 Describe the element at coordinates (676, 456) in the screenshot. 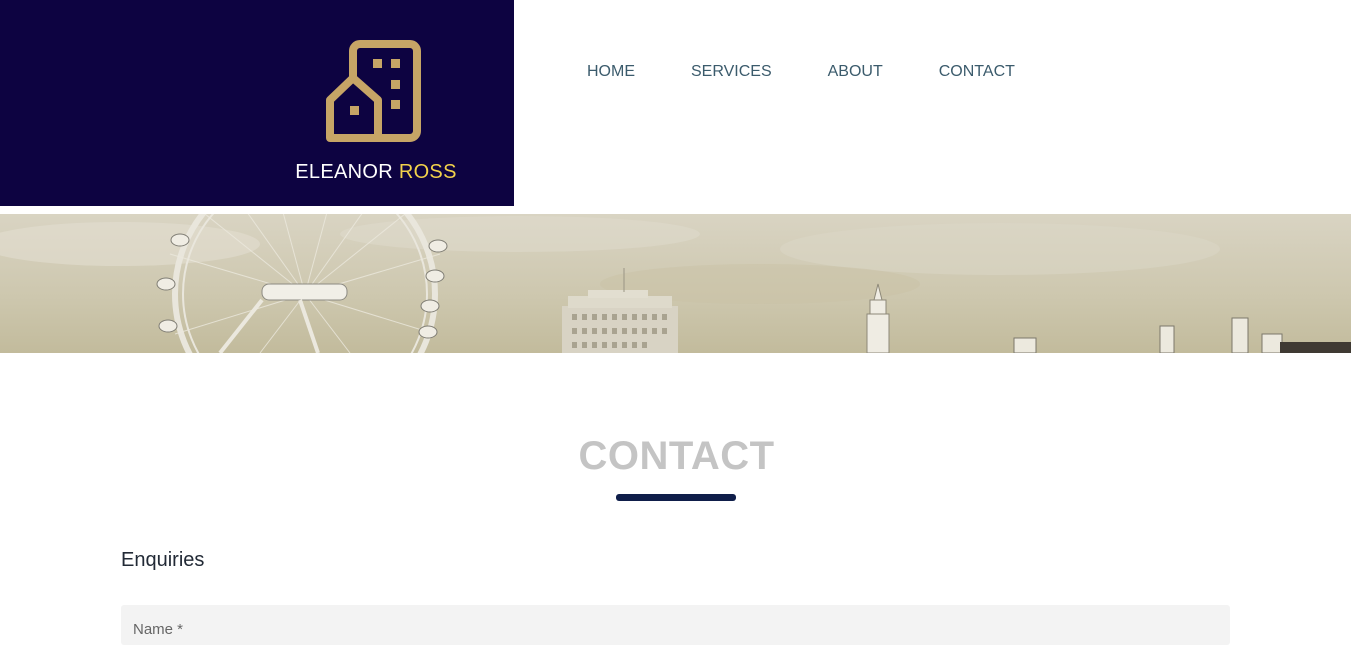

I see `page-title: CONTACT` at that location.